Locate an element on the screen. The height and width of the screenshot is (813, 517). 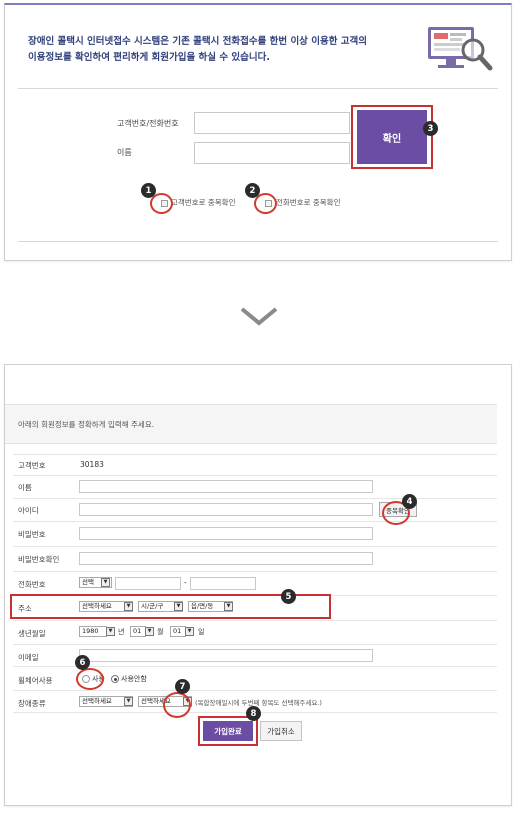
birth-label: 생년월일 is located at coordinates (32, 633).